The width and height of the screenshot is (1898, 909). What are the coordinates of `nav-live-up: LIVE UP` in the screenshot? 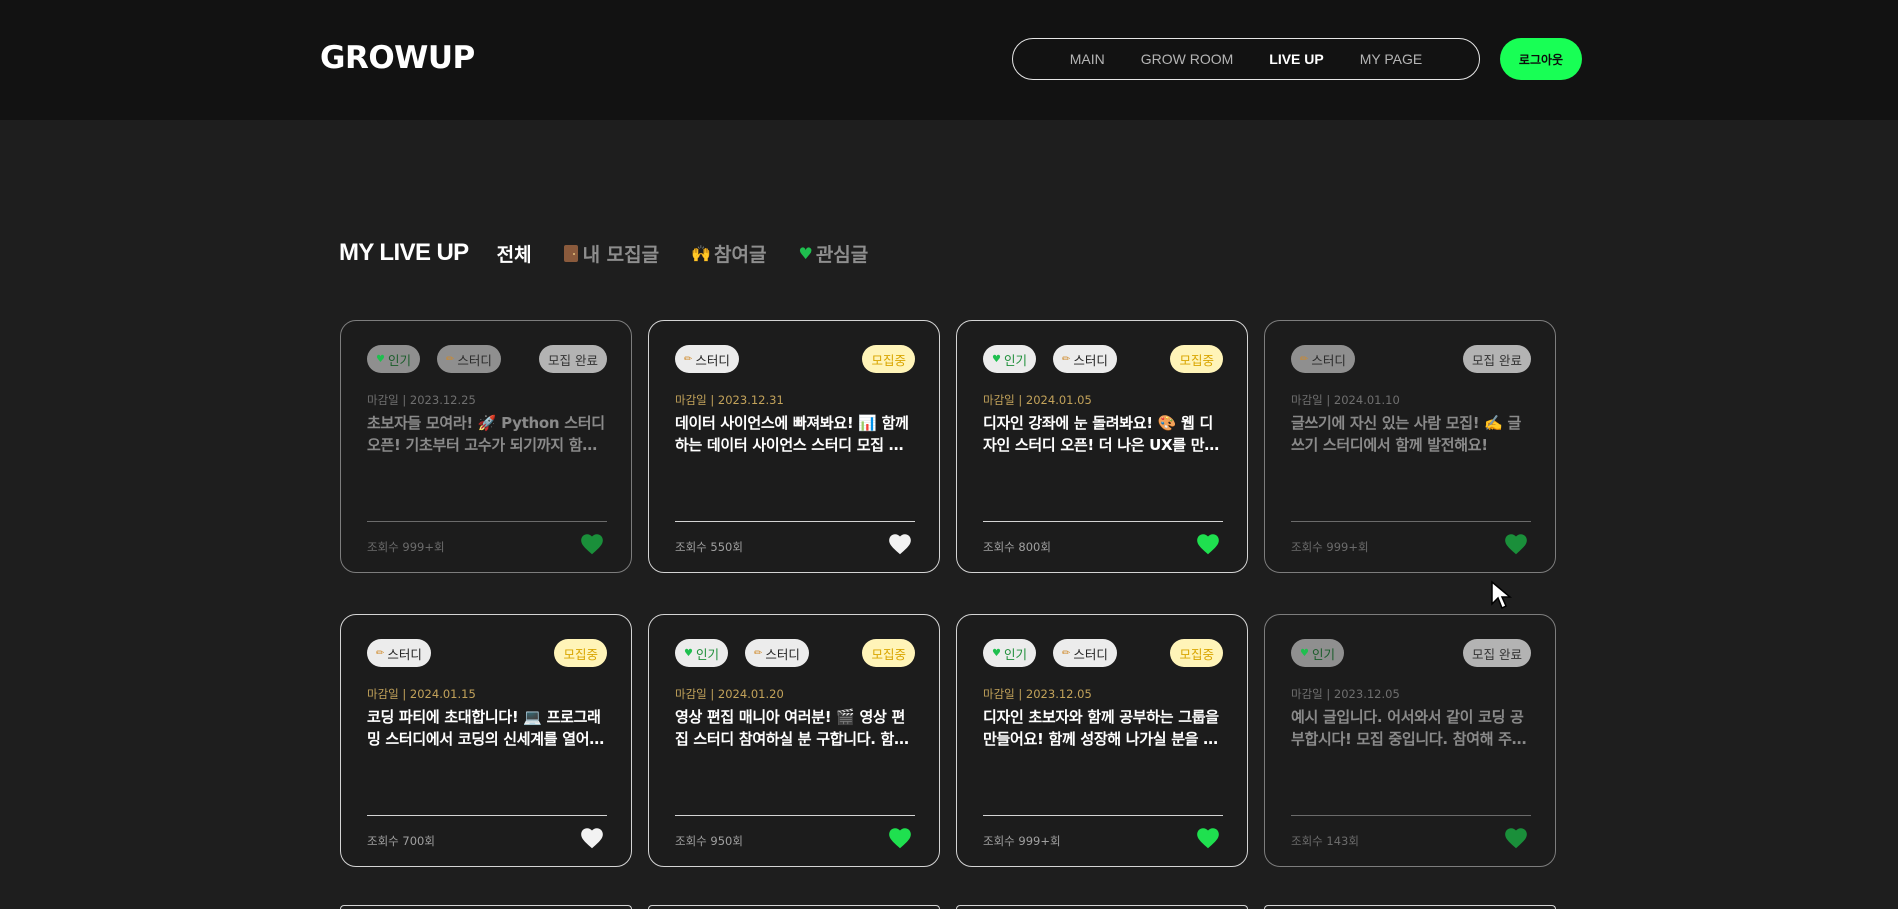 It's located at (1296, 59).